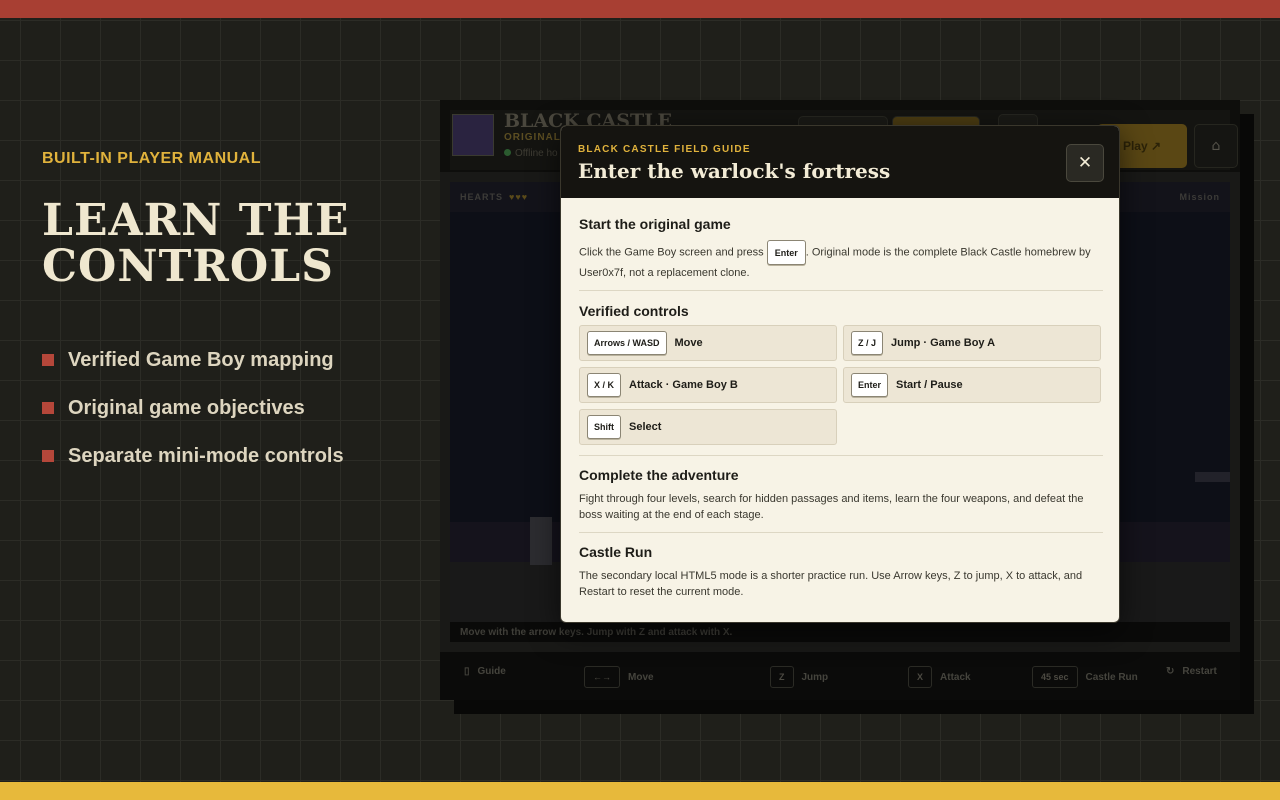  Describe the element at coordinates (972, 385) in the screenshot. I see `control-row-start: Enter Start / Pause` at that location.